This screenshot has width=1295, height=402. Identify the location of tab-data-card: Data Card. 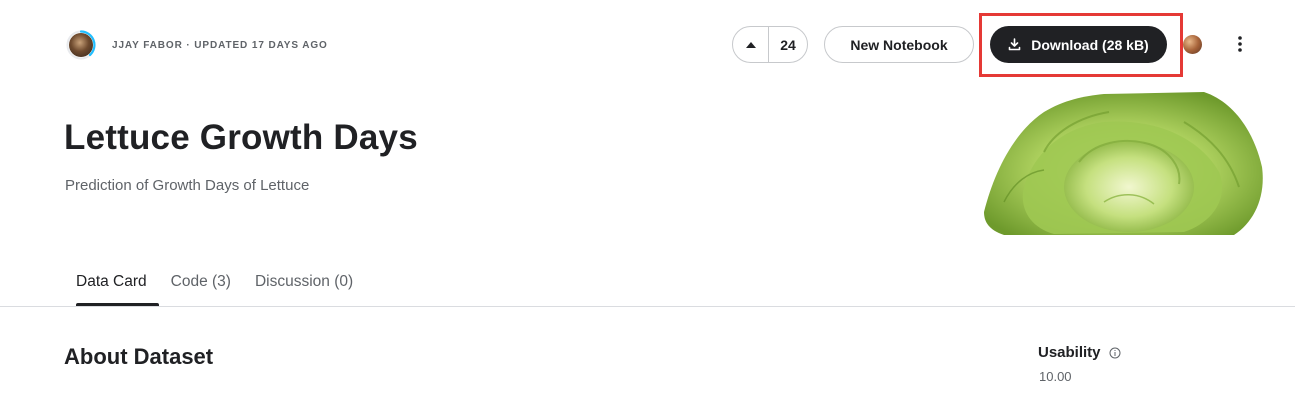
(111, 286).